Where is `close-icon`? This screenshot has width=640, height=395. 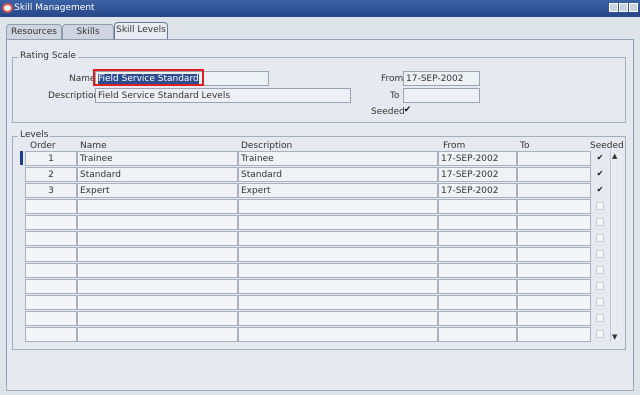 close-icon is located at coordinates (633, 7).